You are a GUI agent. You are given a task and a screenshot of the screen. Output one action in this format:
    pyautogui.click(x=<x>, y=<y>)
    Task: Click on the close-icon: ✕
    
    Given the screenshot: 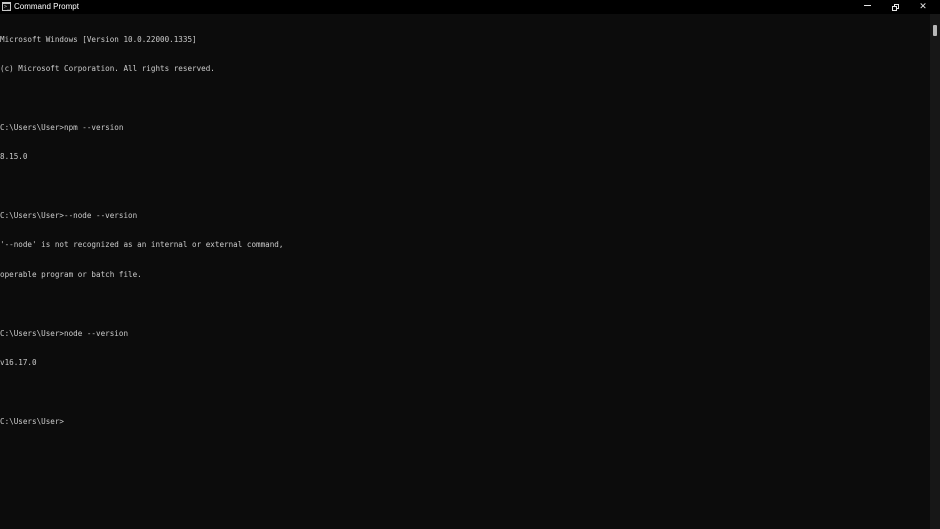 What is the action you would take?
    pyautogui.click(x=923, y=7)
    